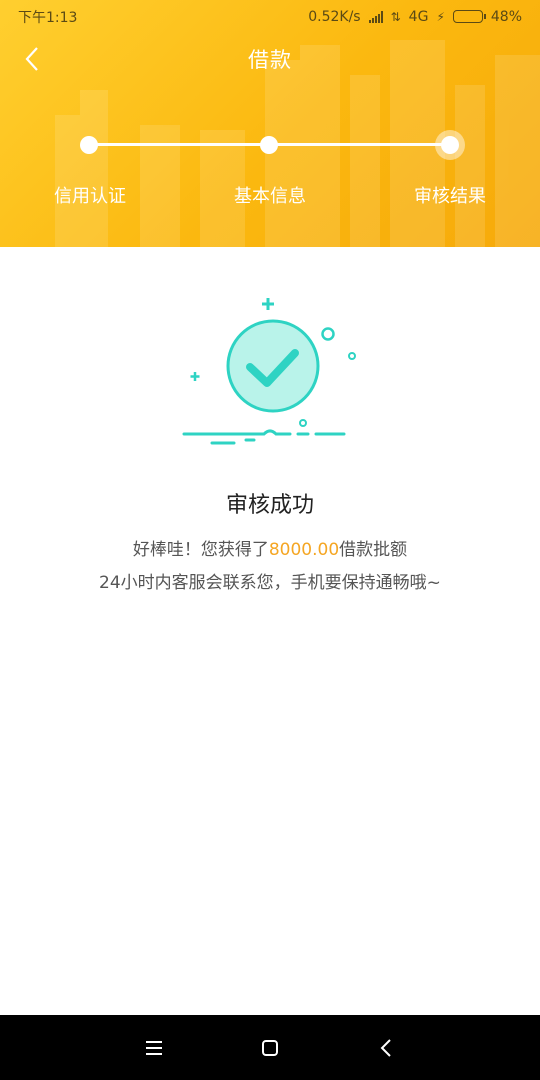 This screenshot has width=540, height=1080. Describe the element at coordinates (375, 16) in the screenshot. I see `signal-icon` at that location.